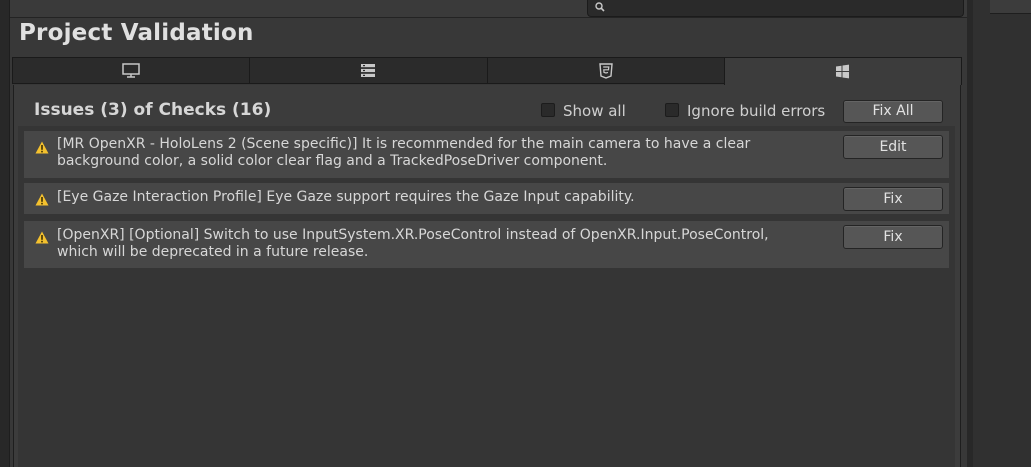 This screenshot has height=467, width=1031. What do you see at coordinates (756, 111) in the screenshot?
I see `ignore-build-errors-label: Ignore build errors` at bounding box center [756, 111].